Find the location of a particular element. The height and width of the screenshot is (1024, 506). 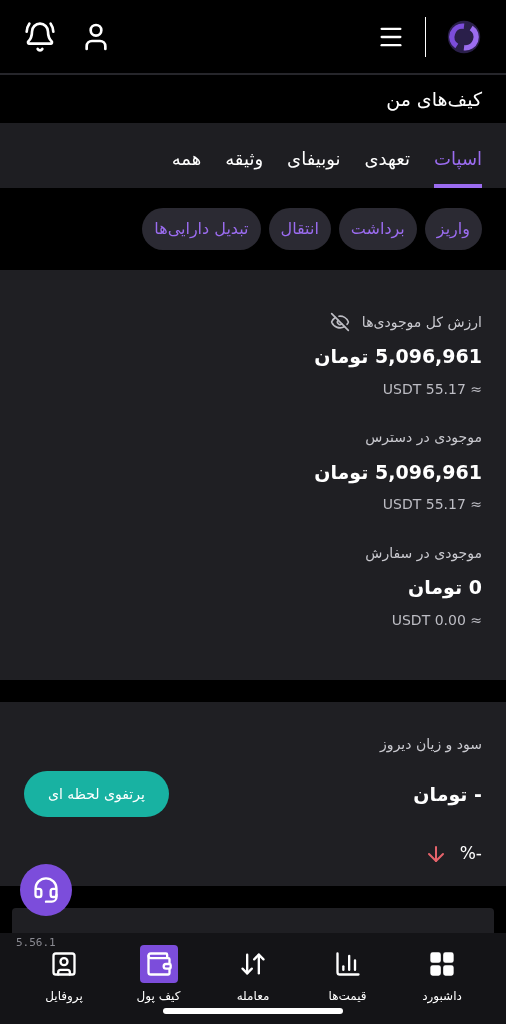

page-title: کیف‌های من is located at coordinates (434, 99).